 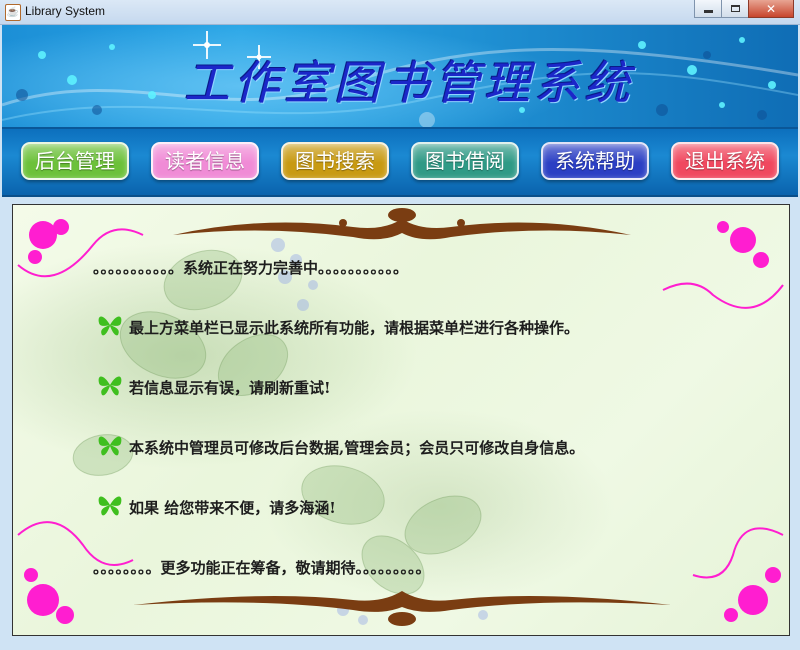 What do you see at coordinates (251, 268) in the screenshot?
I see `status-header-text: 。。。。。。。。。。。系统正在努力完善中。。。。。。。。。。。` at bounding box center [251, 268].